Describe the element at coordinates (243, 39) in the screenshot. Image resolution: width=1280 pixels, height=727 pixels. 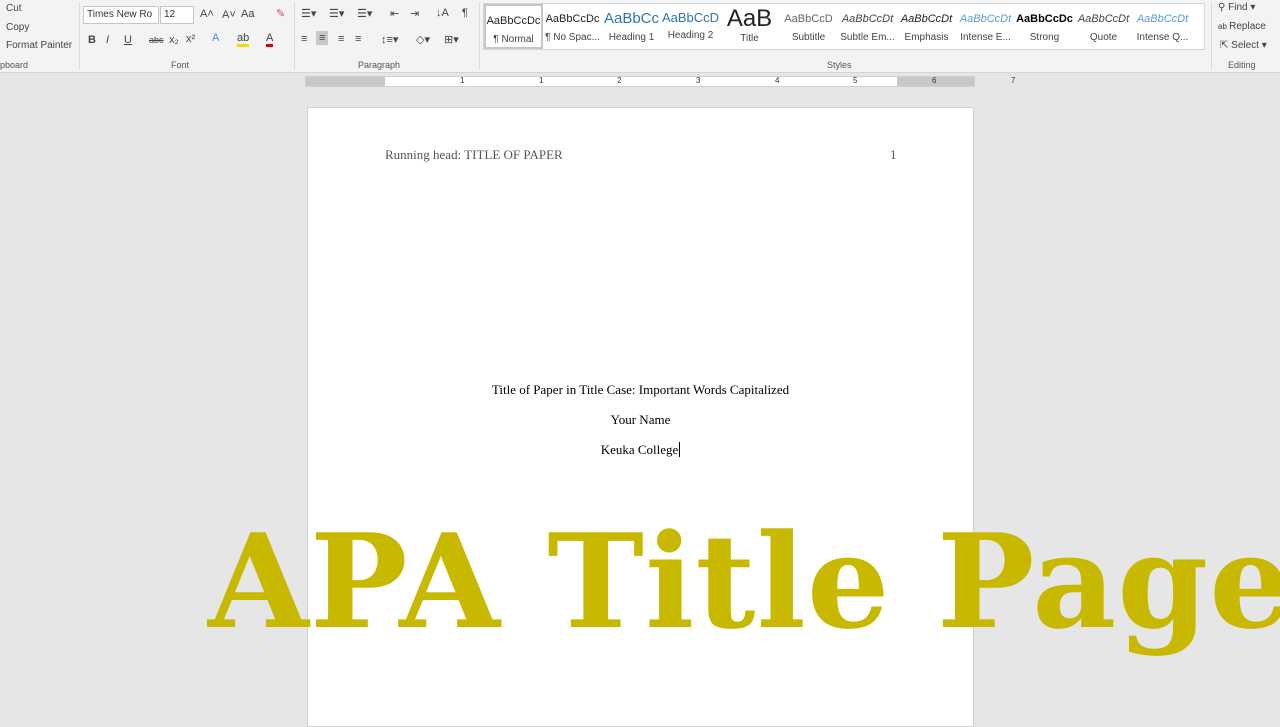
I see `highlight-icon: ab` at that location.